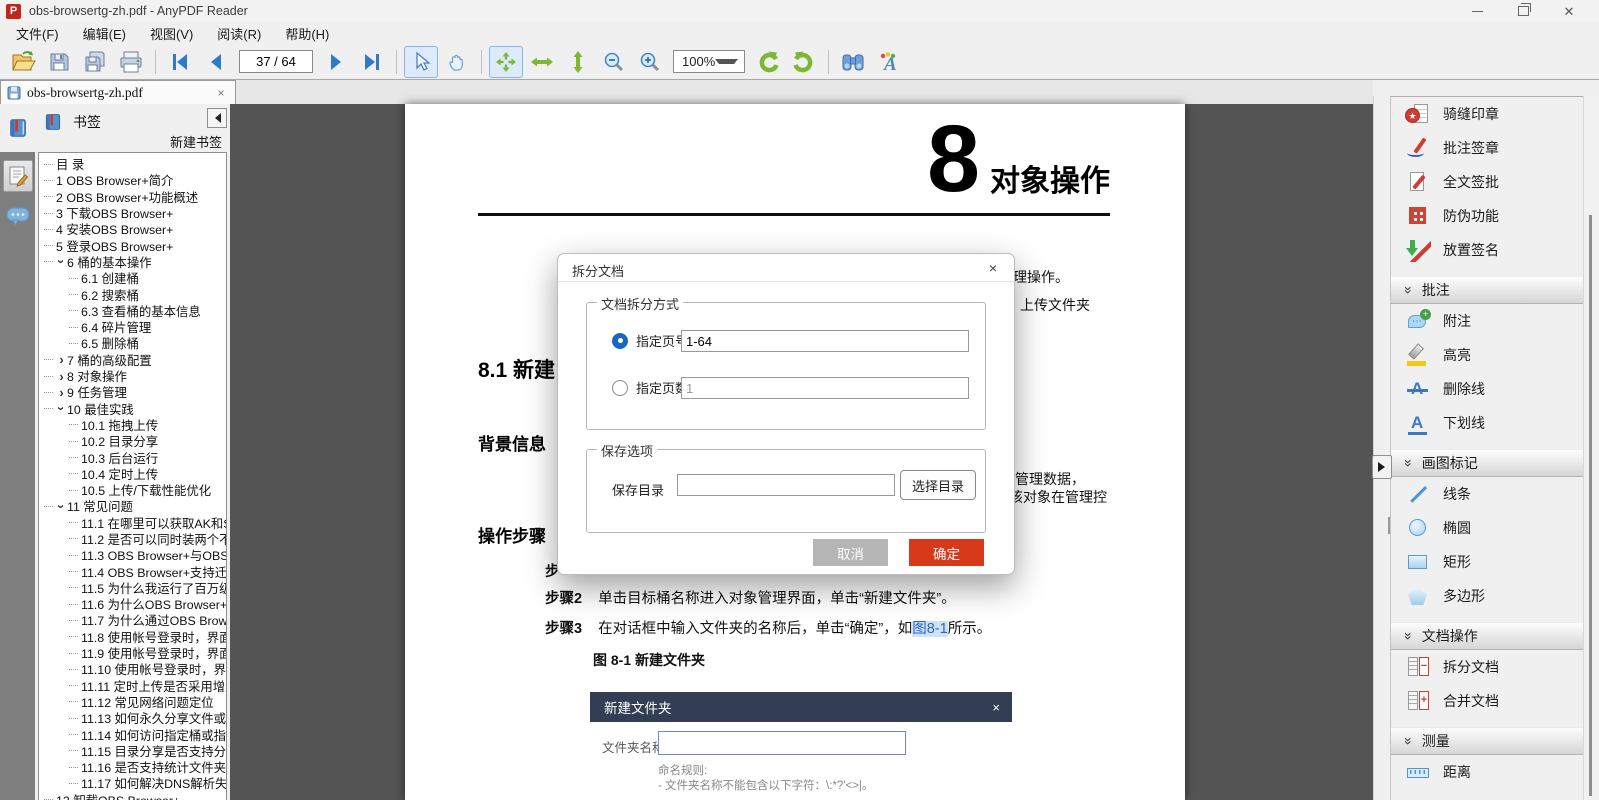 The image size is (1599, 800). Describe the element at coordinates (59, 62) in the screenshot. I see `save-button` at that location.